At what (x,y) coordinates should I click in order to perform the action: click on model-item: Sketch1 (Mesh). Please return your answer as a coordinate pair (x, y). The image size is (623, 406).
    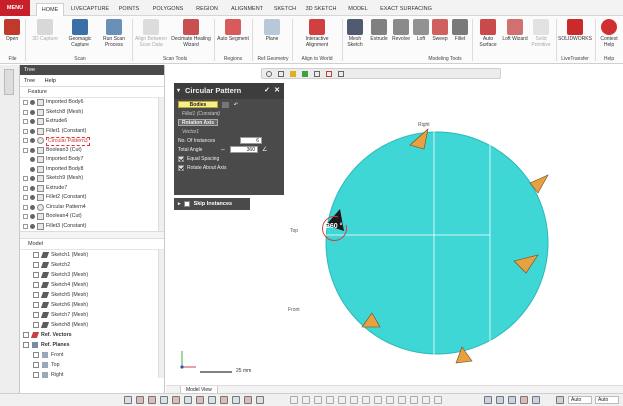
    Looking at the image, I should click on (92, 255).